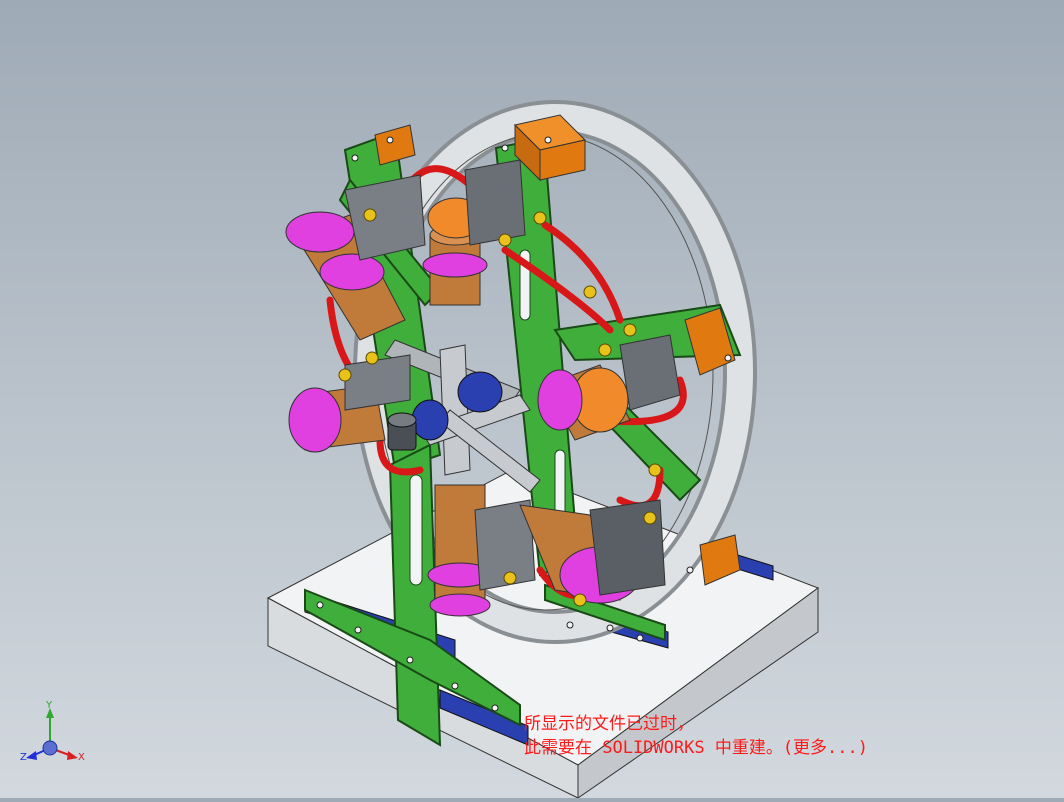 This screenshot has width=1064, height=802. I want to click on y-axis-label: Y, so click(49, 705).